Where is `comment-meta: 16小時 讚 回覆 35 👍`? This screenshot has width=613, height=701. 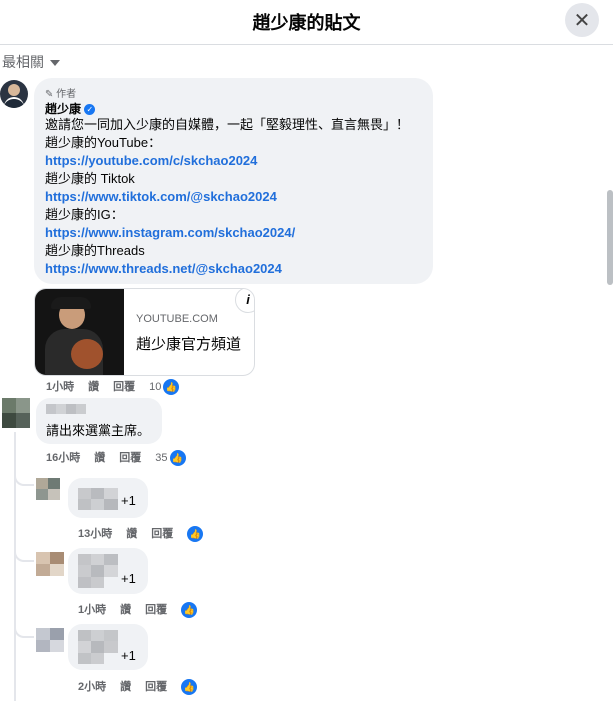
comment-meta: 16小時 讚 回覆 35 👍 is located at coordinates (123, 458).